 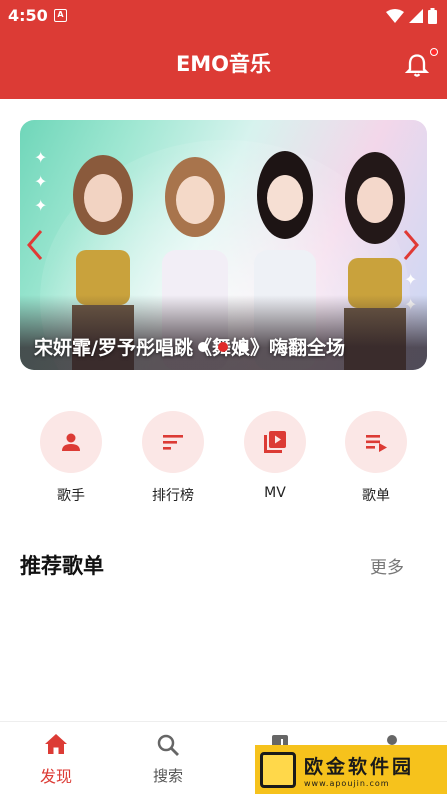 I want to click on entry-label: 歌手, so click(x=71, y=496).